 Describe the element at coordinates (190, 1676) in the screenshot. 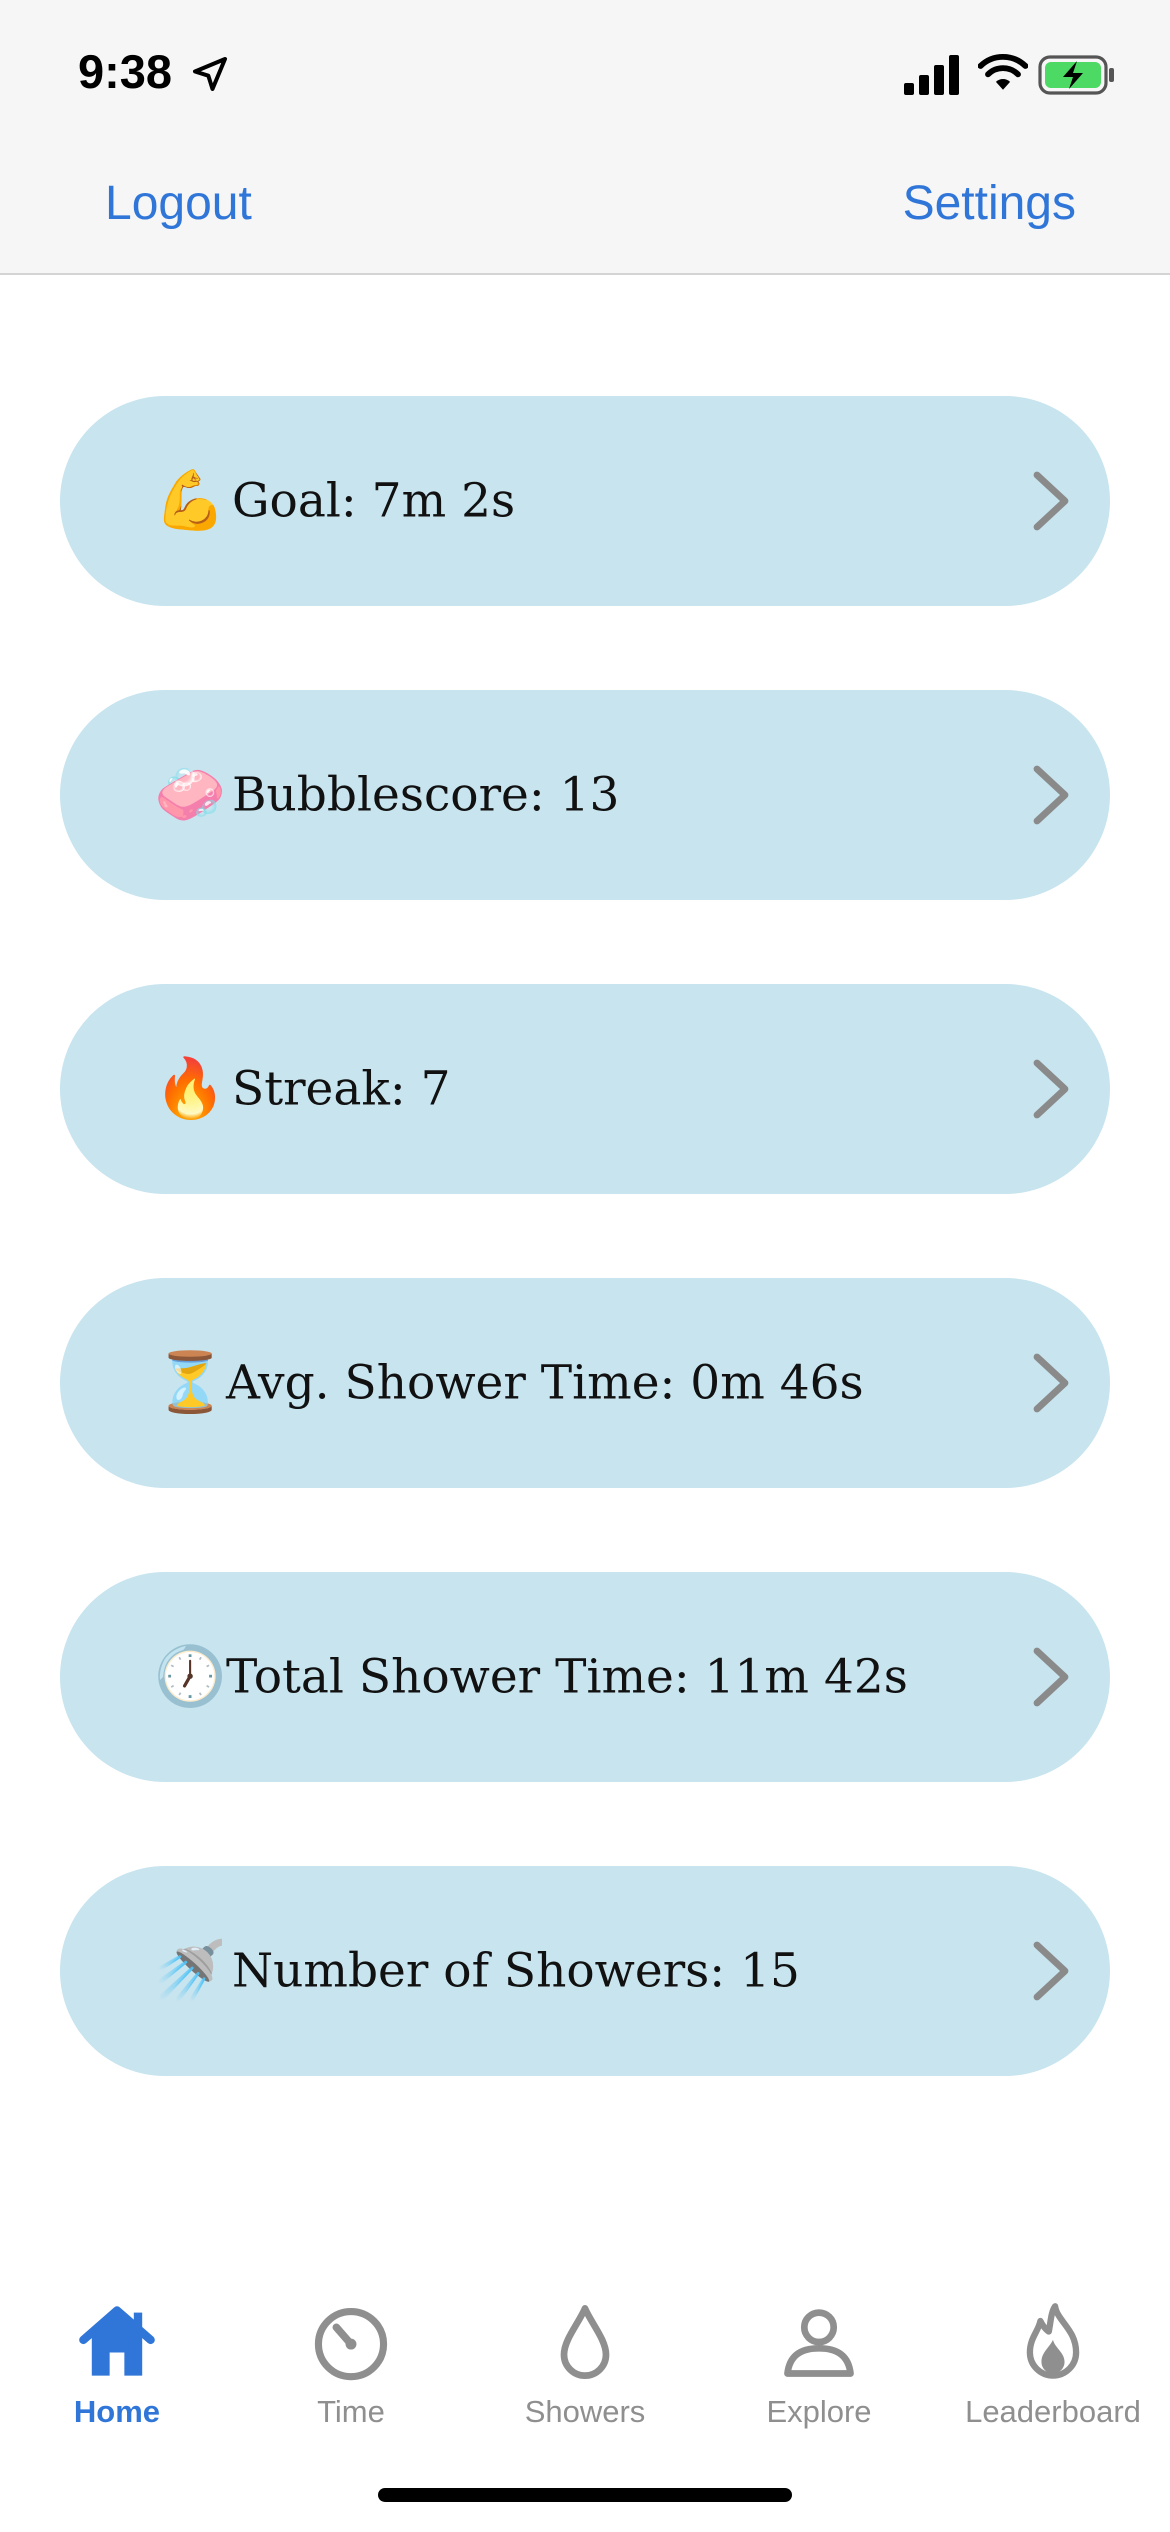

I see `clock-icon: 🕖` at that location.